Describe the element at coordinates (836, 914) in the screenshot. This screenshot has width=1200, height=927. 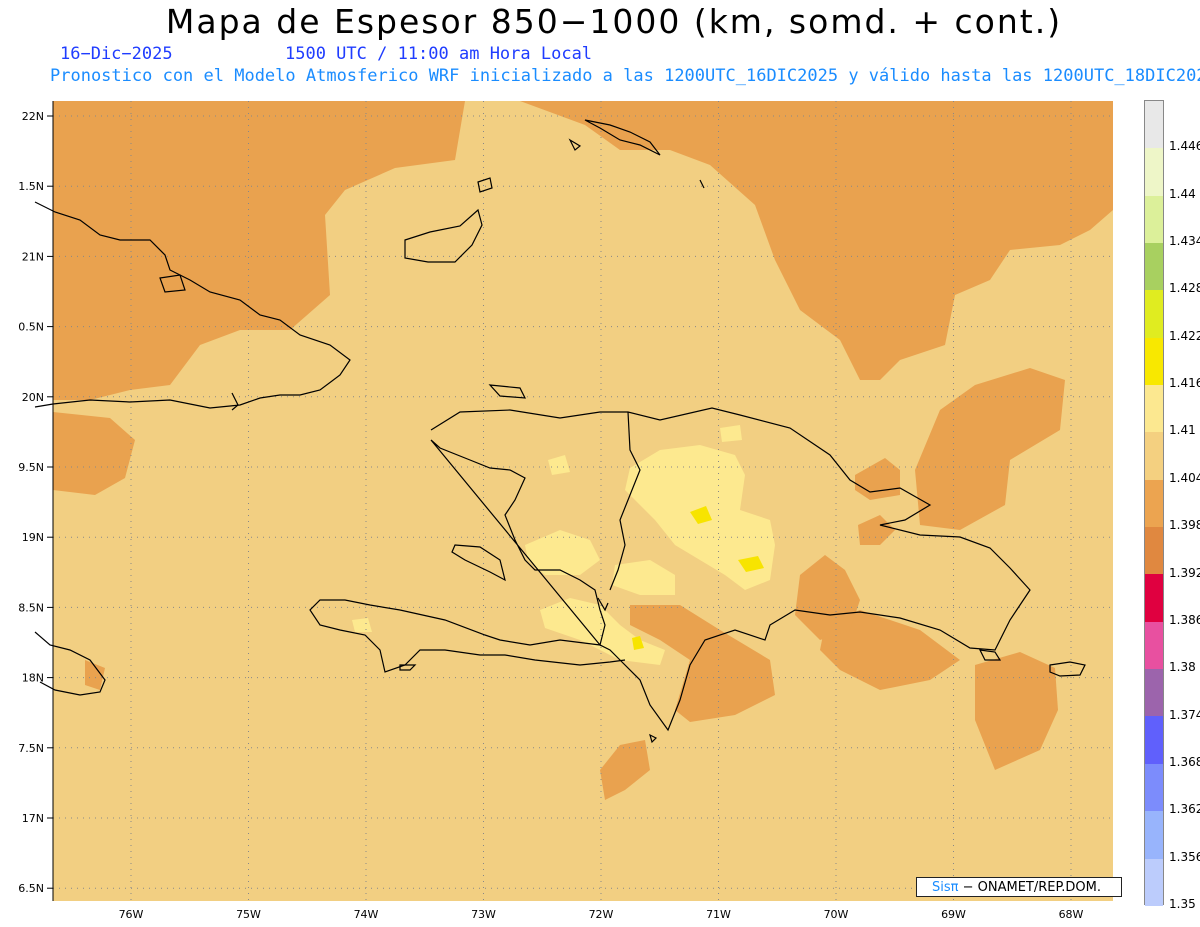
I see `x-tick-label: 70W` at that location.